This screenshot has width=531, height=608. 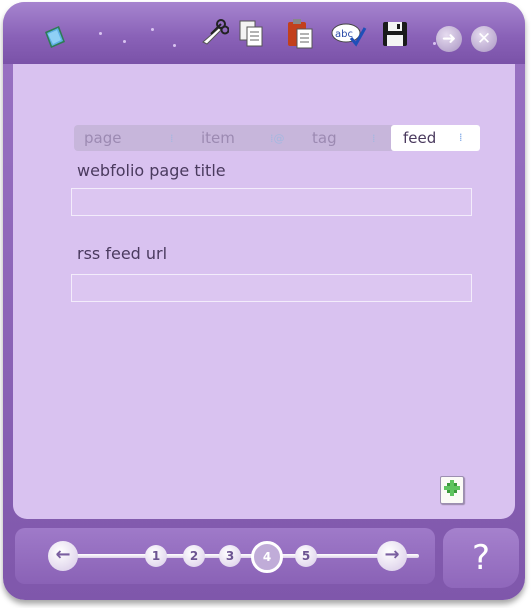 What do you see at coordinates (395, 34) in the screenshot?
I see `save-icon` at bounding box center [395, 34].